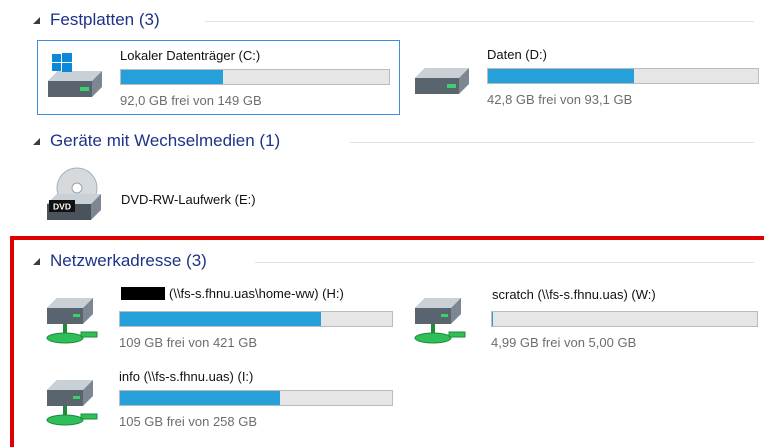 This screenshot has height=447, width=764. I want to click on drive-d: Daten (D:) 42,8 GB frei von 93,1 GB, so click(584, 76).